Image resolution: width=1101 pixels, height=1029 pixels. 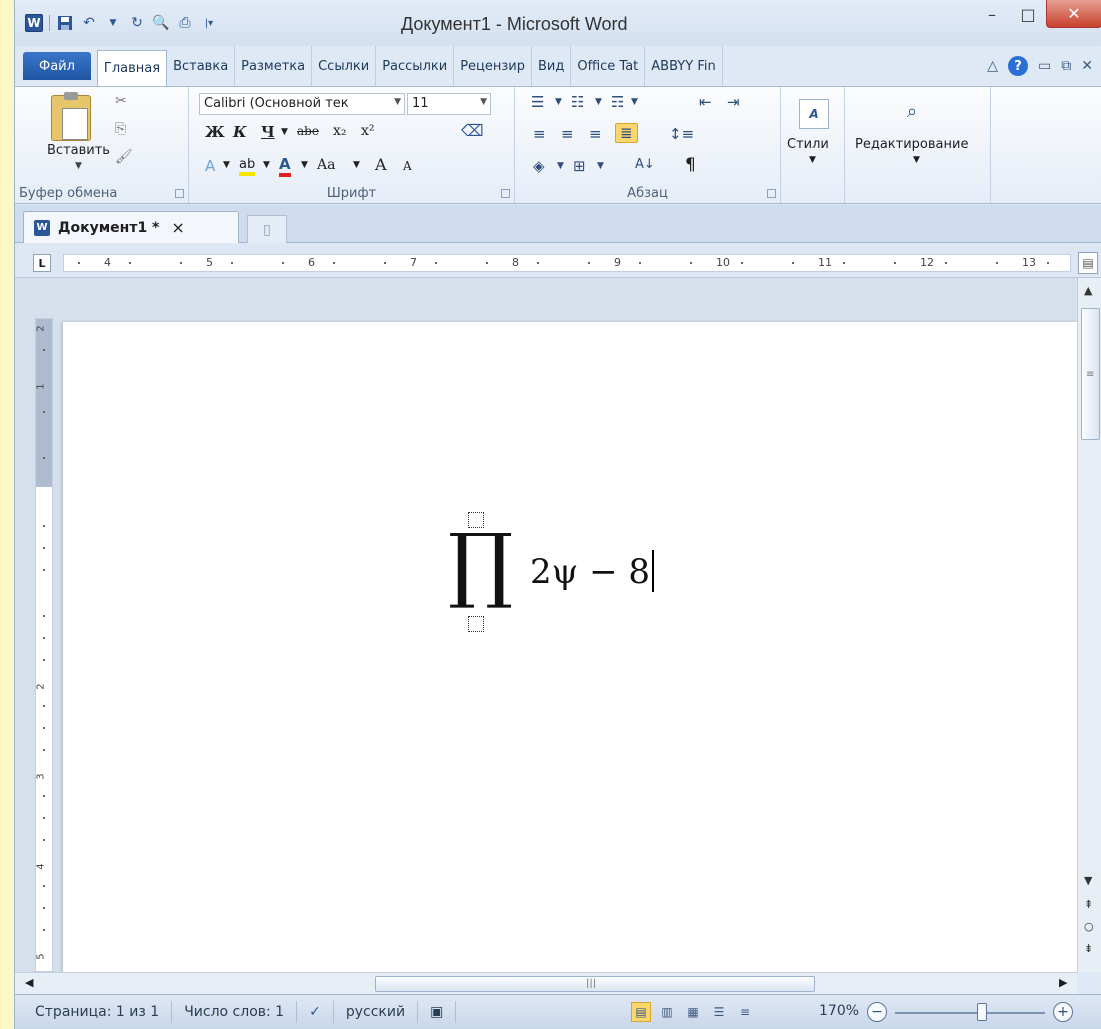 I want to click on sort-icon: A↓, so click(x=645, y=164).